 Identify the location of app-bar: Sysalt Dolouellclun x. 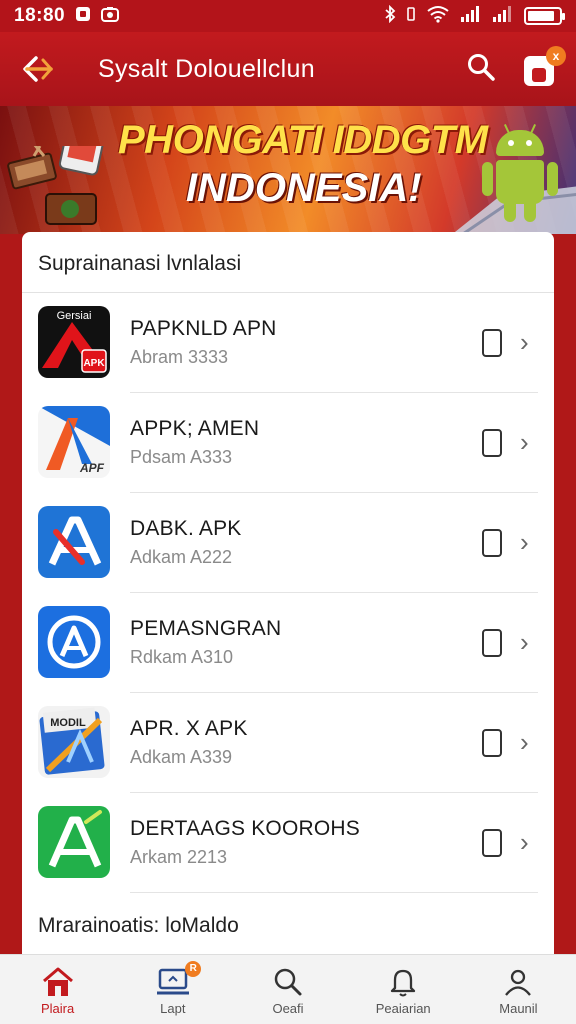
(288, 69).